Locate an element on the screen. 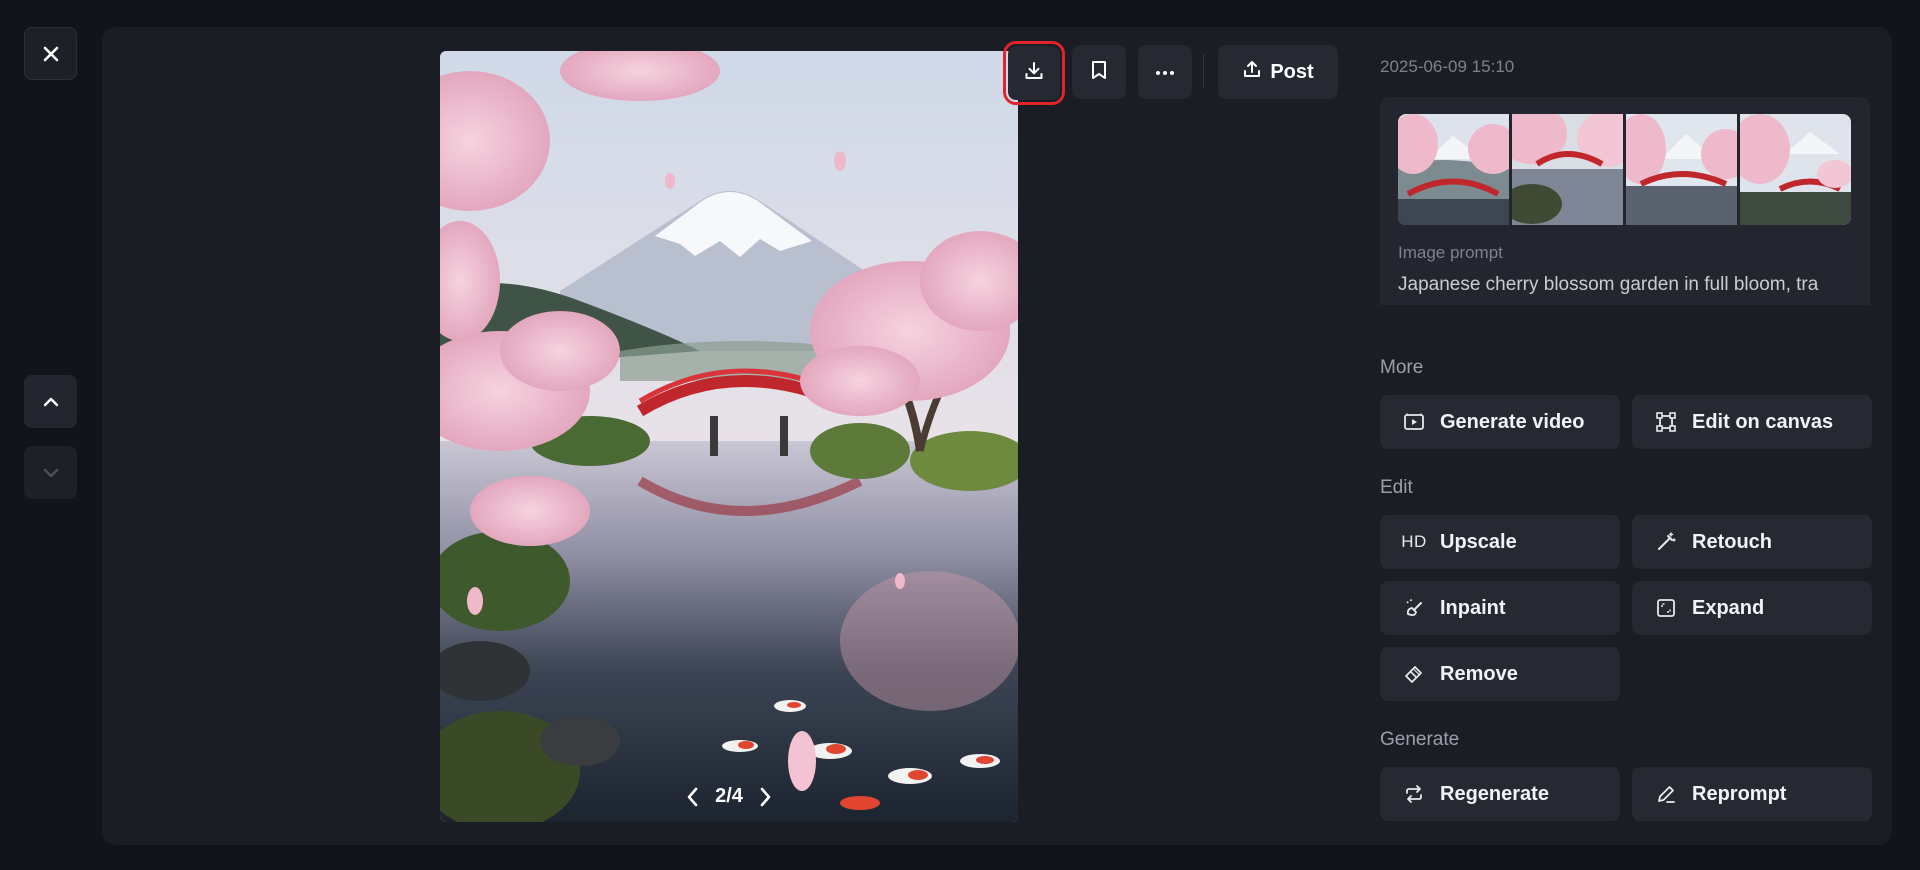 Image resolution: width=1920 pixels, height=870 pixels. pager-previous-button is located at coordinates (693, 797).